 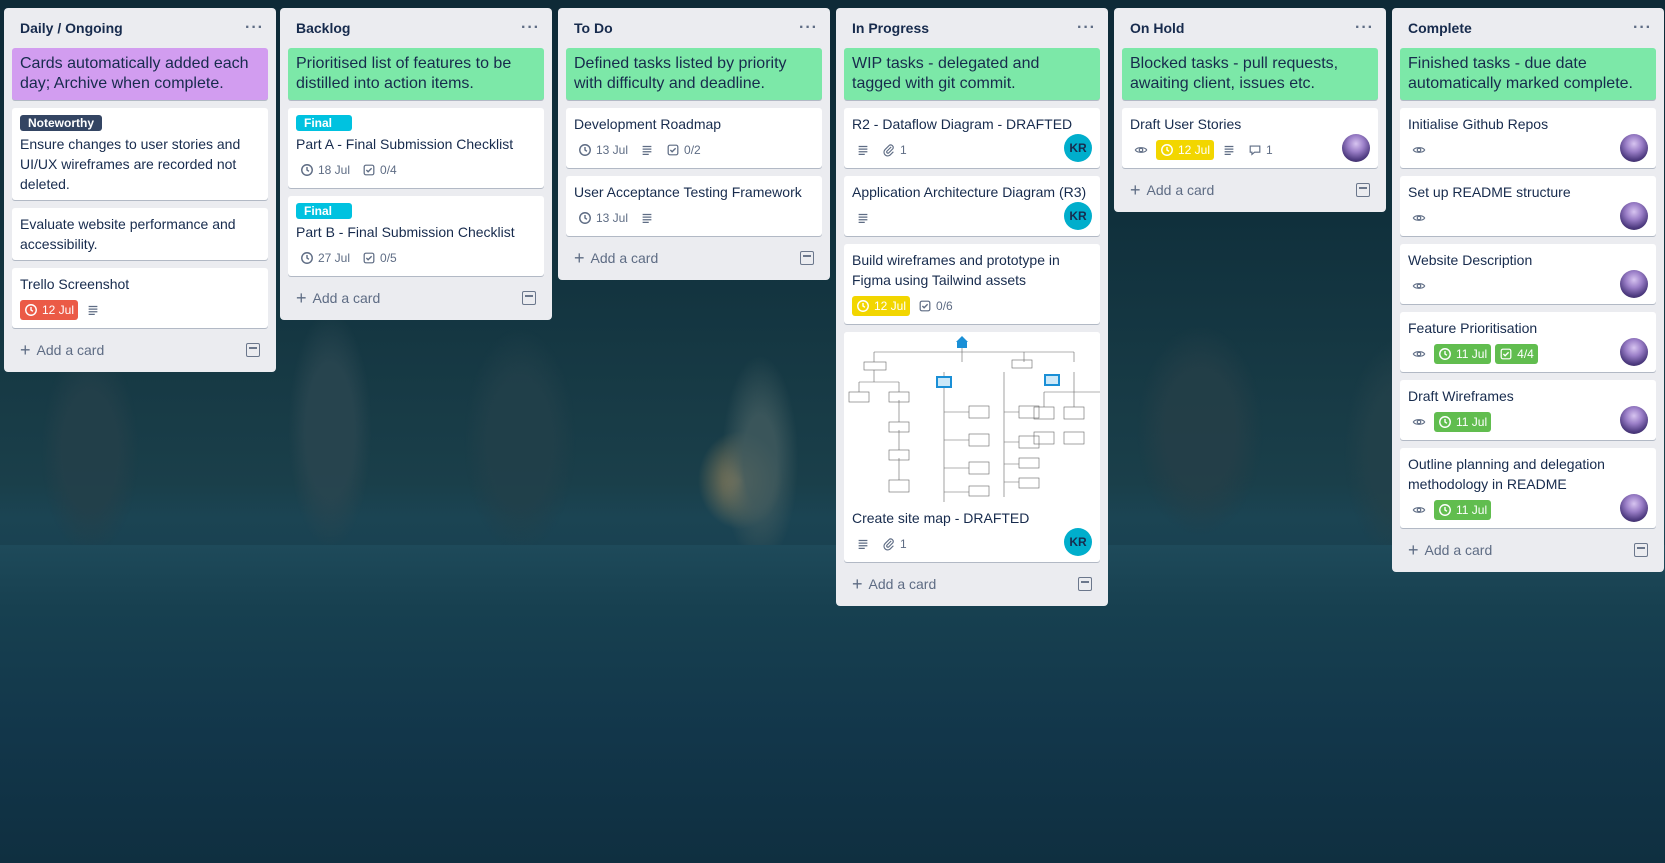 What do you see at coordinates (1255, 150) in the screenshot?
I see `comment-icon` at bounding box center [1255, 150].